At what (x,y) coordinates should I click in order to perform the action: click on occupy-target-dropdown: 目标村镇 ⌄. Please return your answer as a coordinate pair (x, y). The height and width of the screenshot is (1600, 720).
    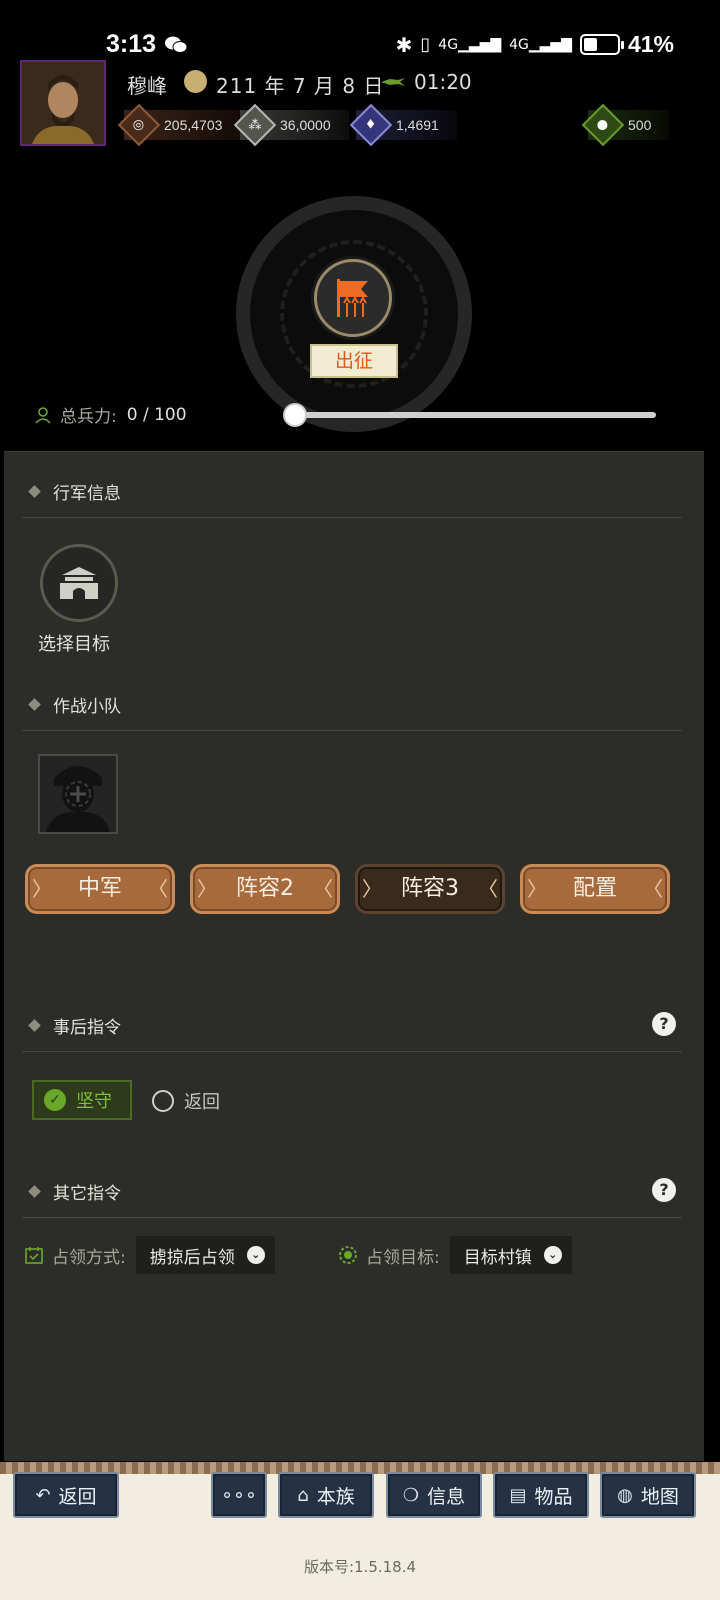
    Looking at the image, I should click on (510, 1255).